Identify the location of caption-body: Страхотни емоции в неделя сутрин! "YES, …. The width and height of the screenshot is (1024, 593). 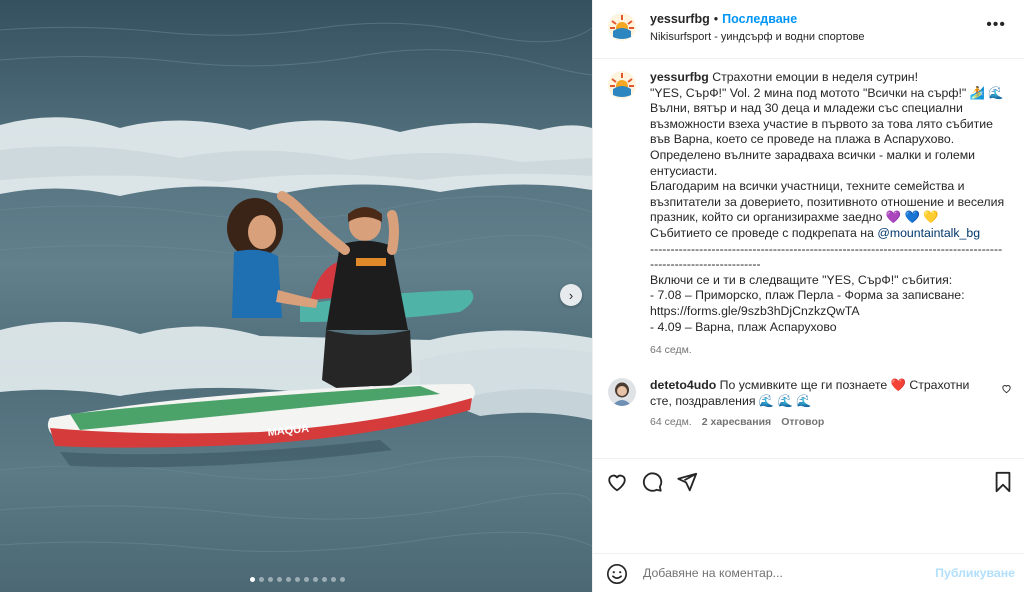
(827, 155).